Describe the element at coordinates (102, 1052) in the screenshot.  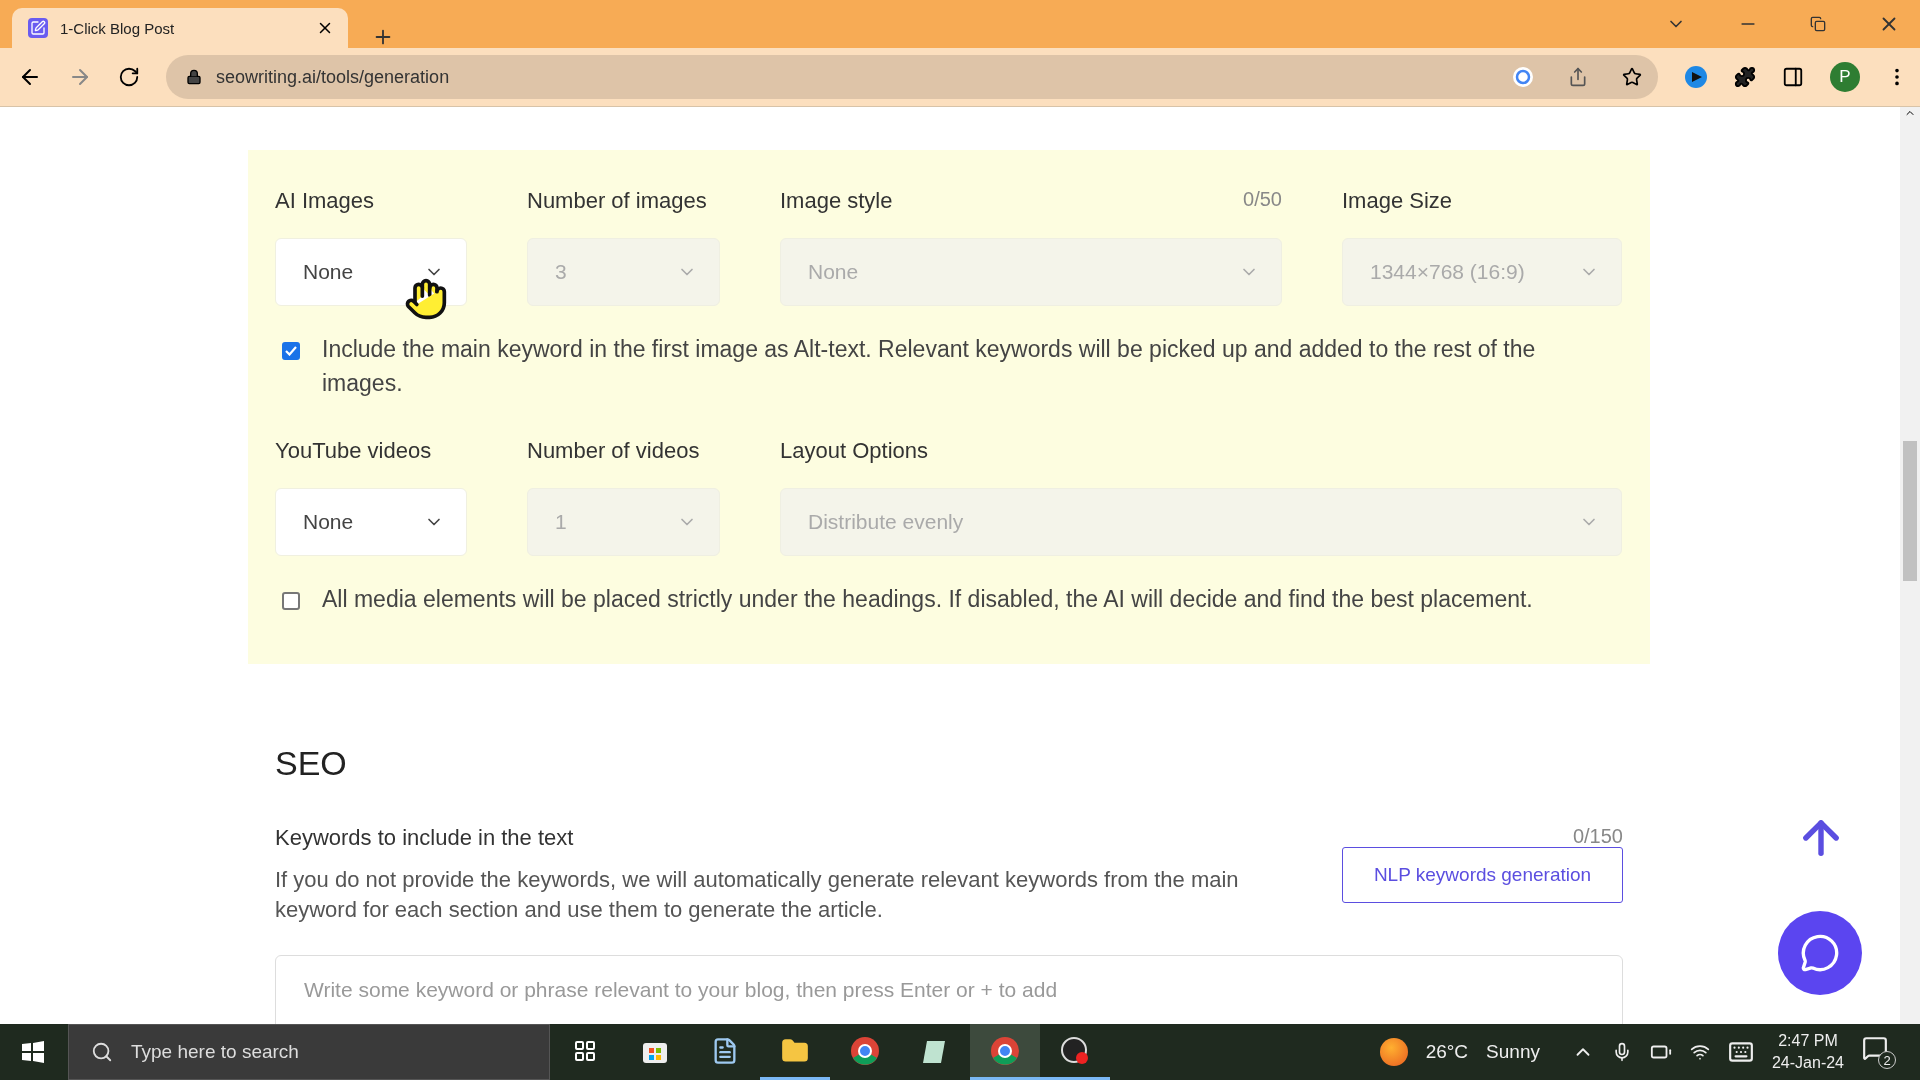
I see `search-icon` at that location.